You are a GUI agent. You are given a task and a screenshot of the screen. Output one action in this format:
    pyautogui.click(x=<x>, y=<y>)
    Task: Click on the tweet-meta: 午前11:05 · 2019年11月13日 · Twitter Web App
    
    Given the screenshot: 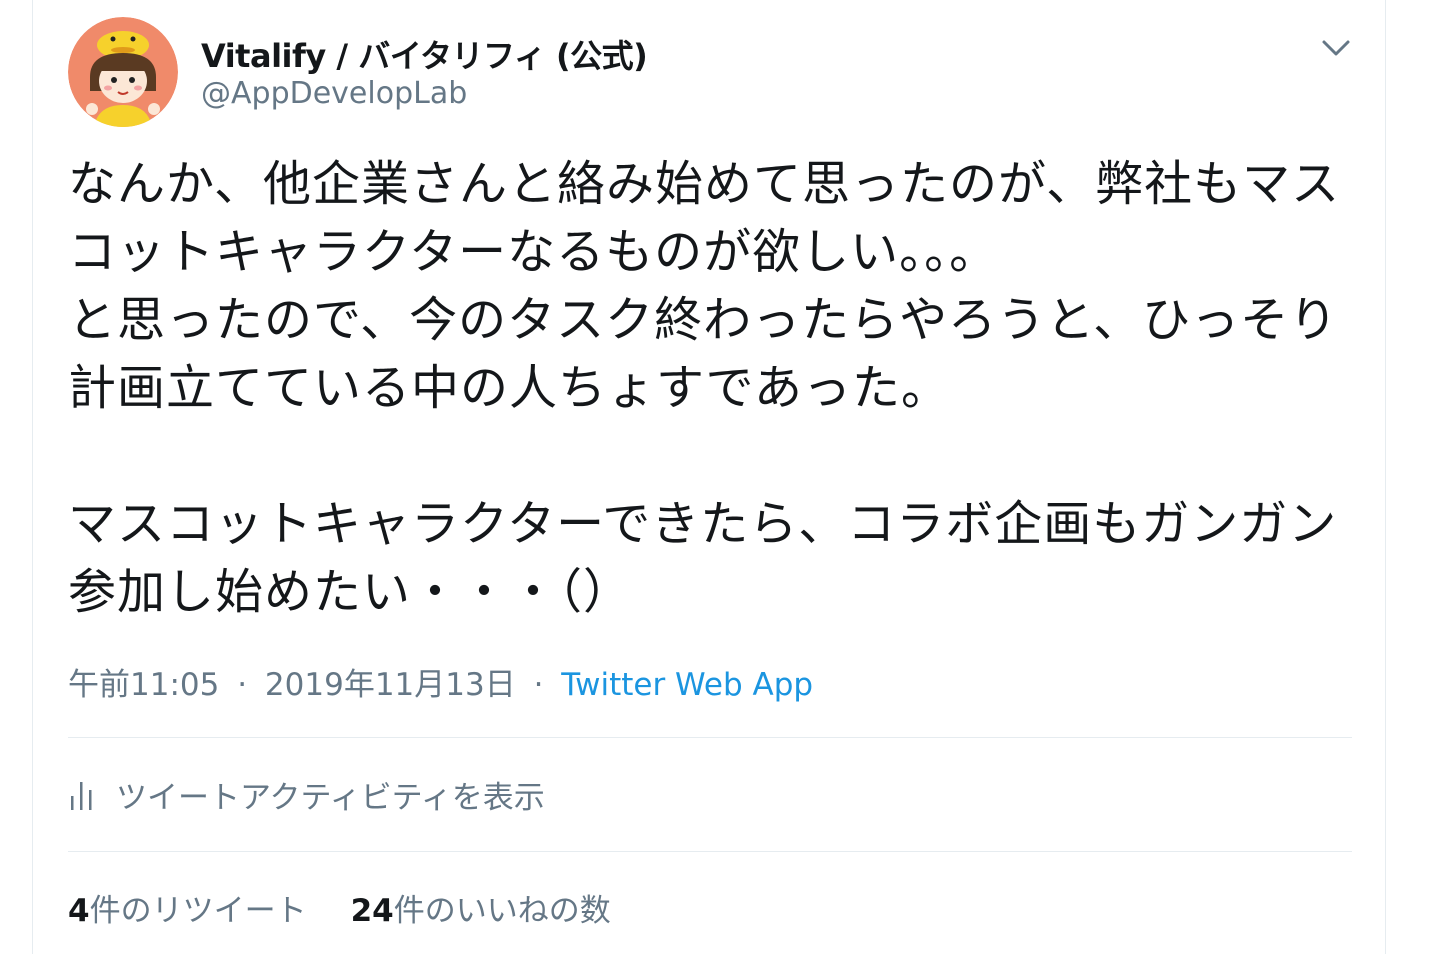 What is the action you would take?
    pyautogui.click(x=440, y=681)
    